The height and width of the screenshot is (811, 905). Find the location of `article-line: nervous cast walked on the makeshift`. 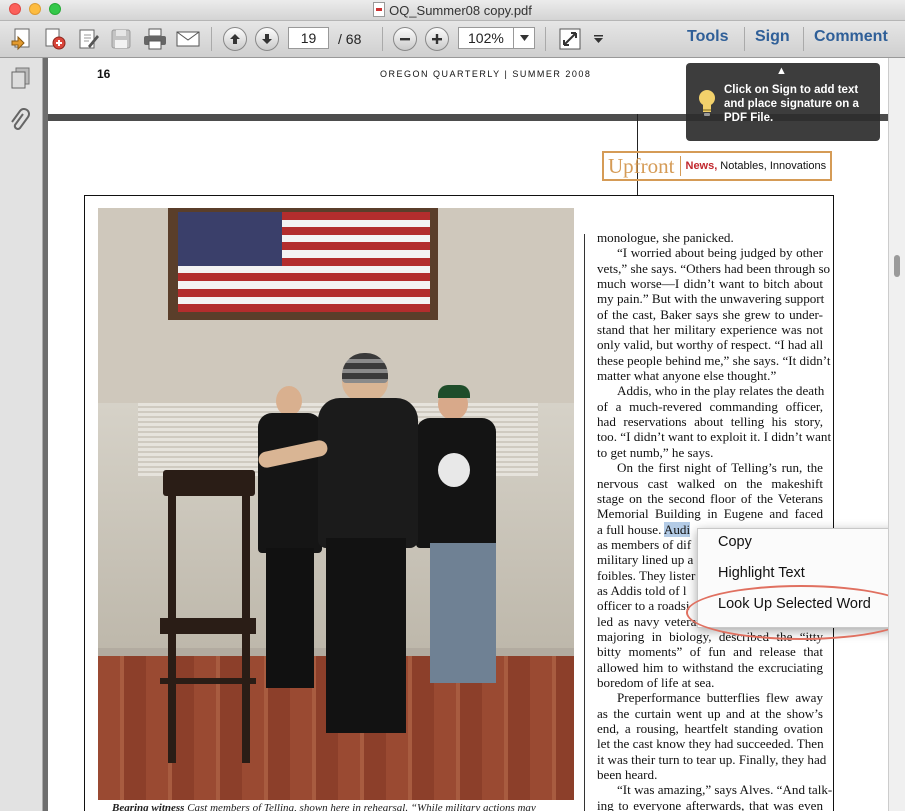

article-line: nervous cast walked on the makeshift is located at coordinates (710, 483).